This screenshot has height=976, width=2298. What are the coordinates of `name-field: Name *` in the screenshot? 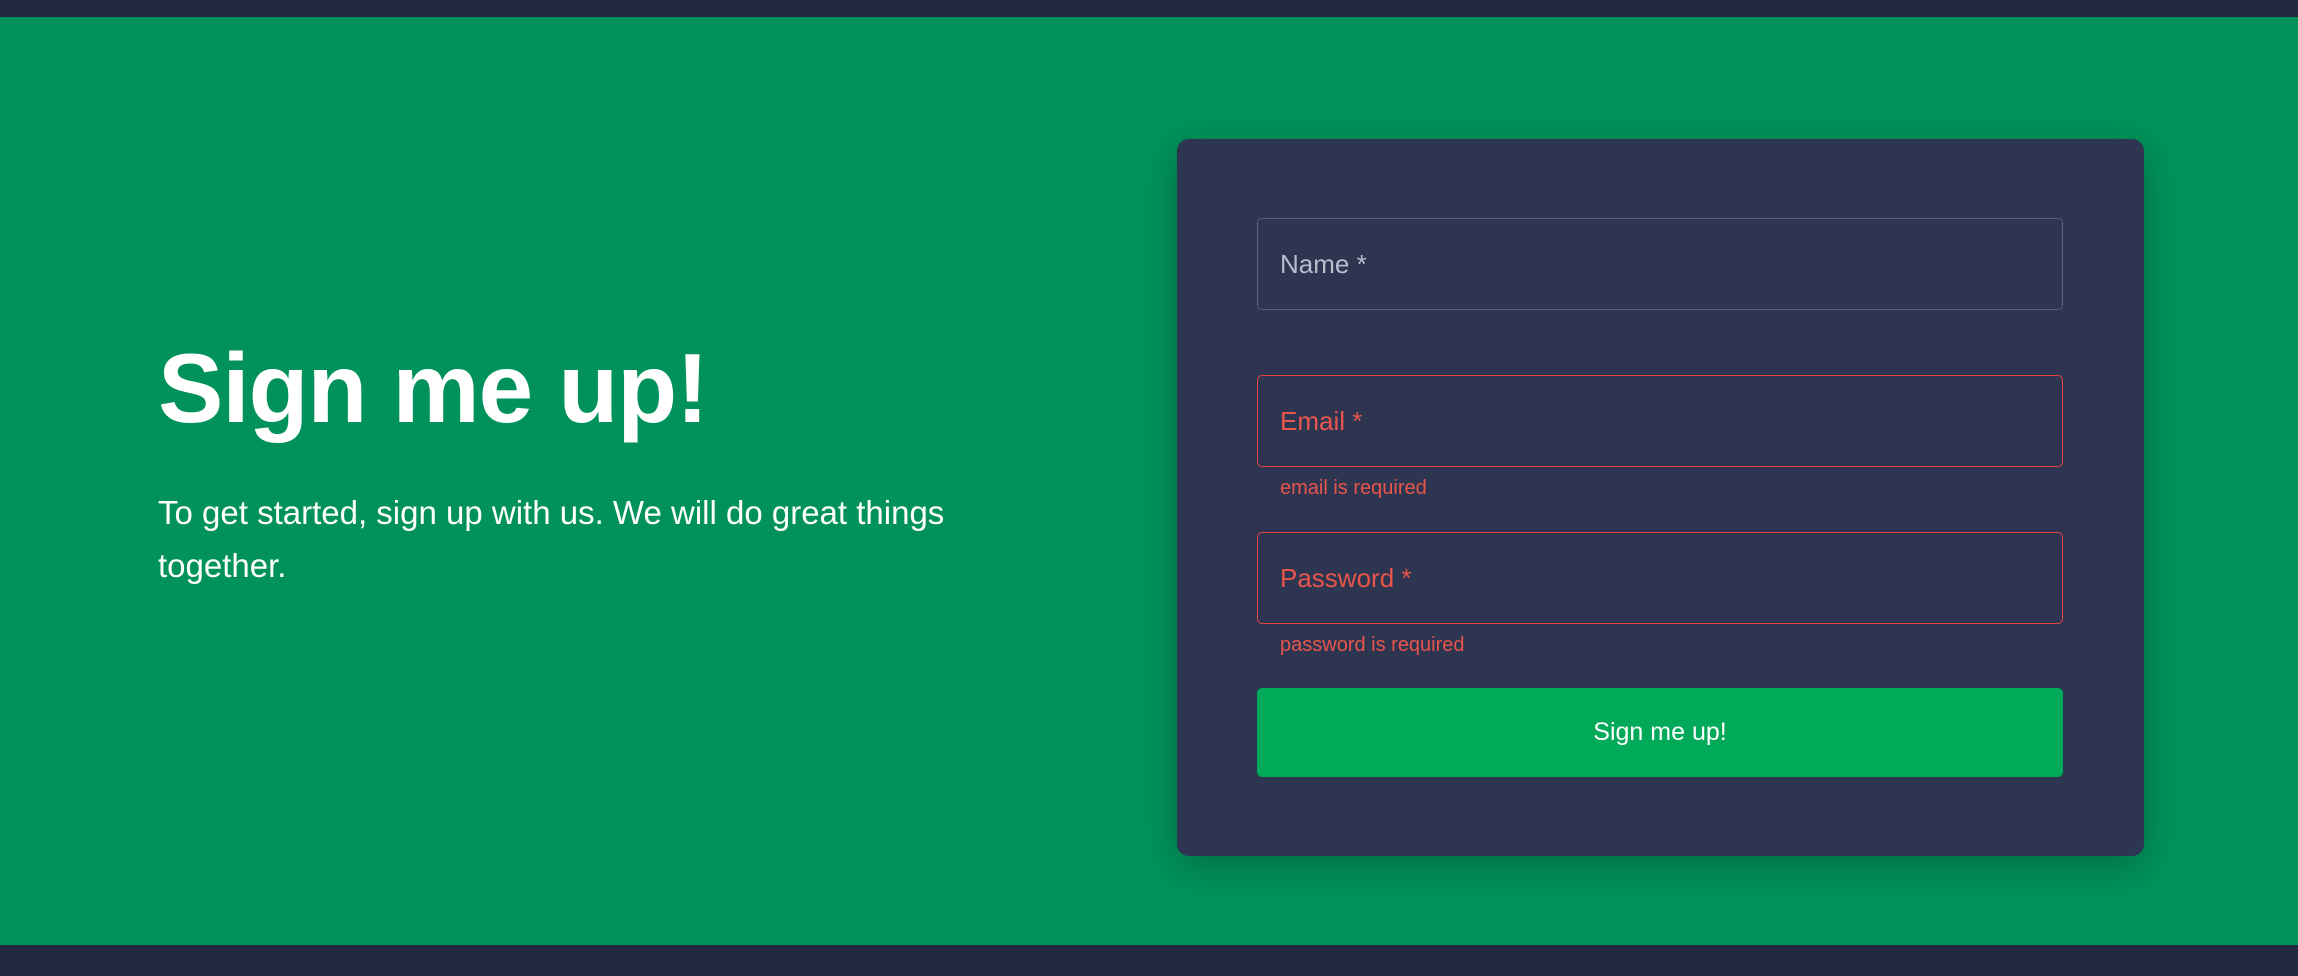 It's located at (1660, 264).